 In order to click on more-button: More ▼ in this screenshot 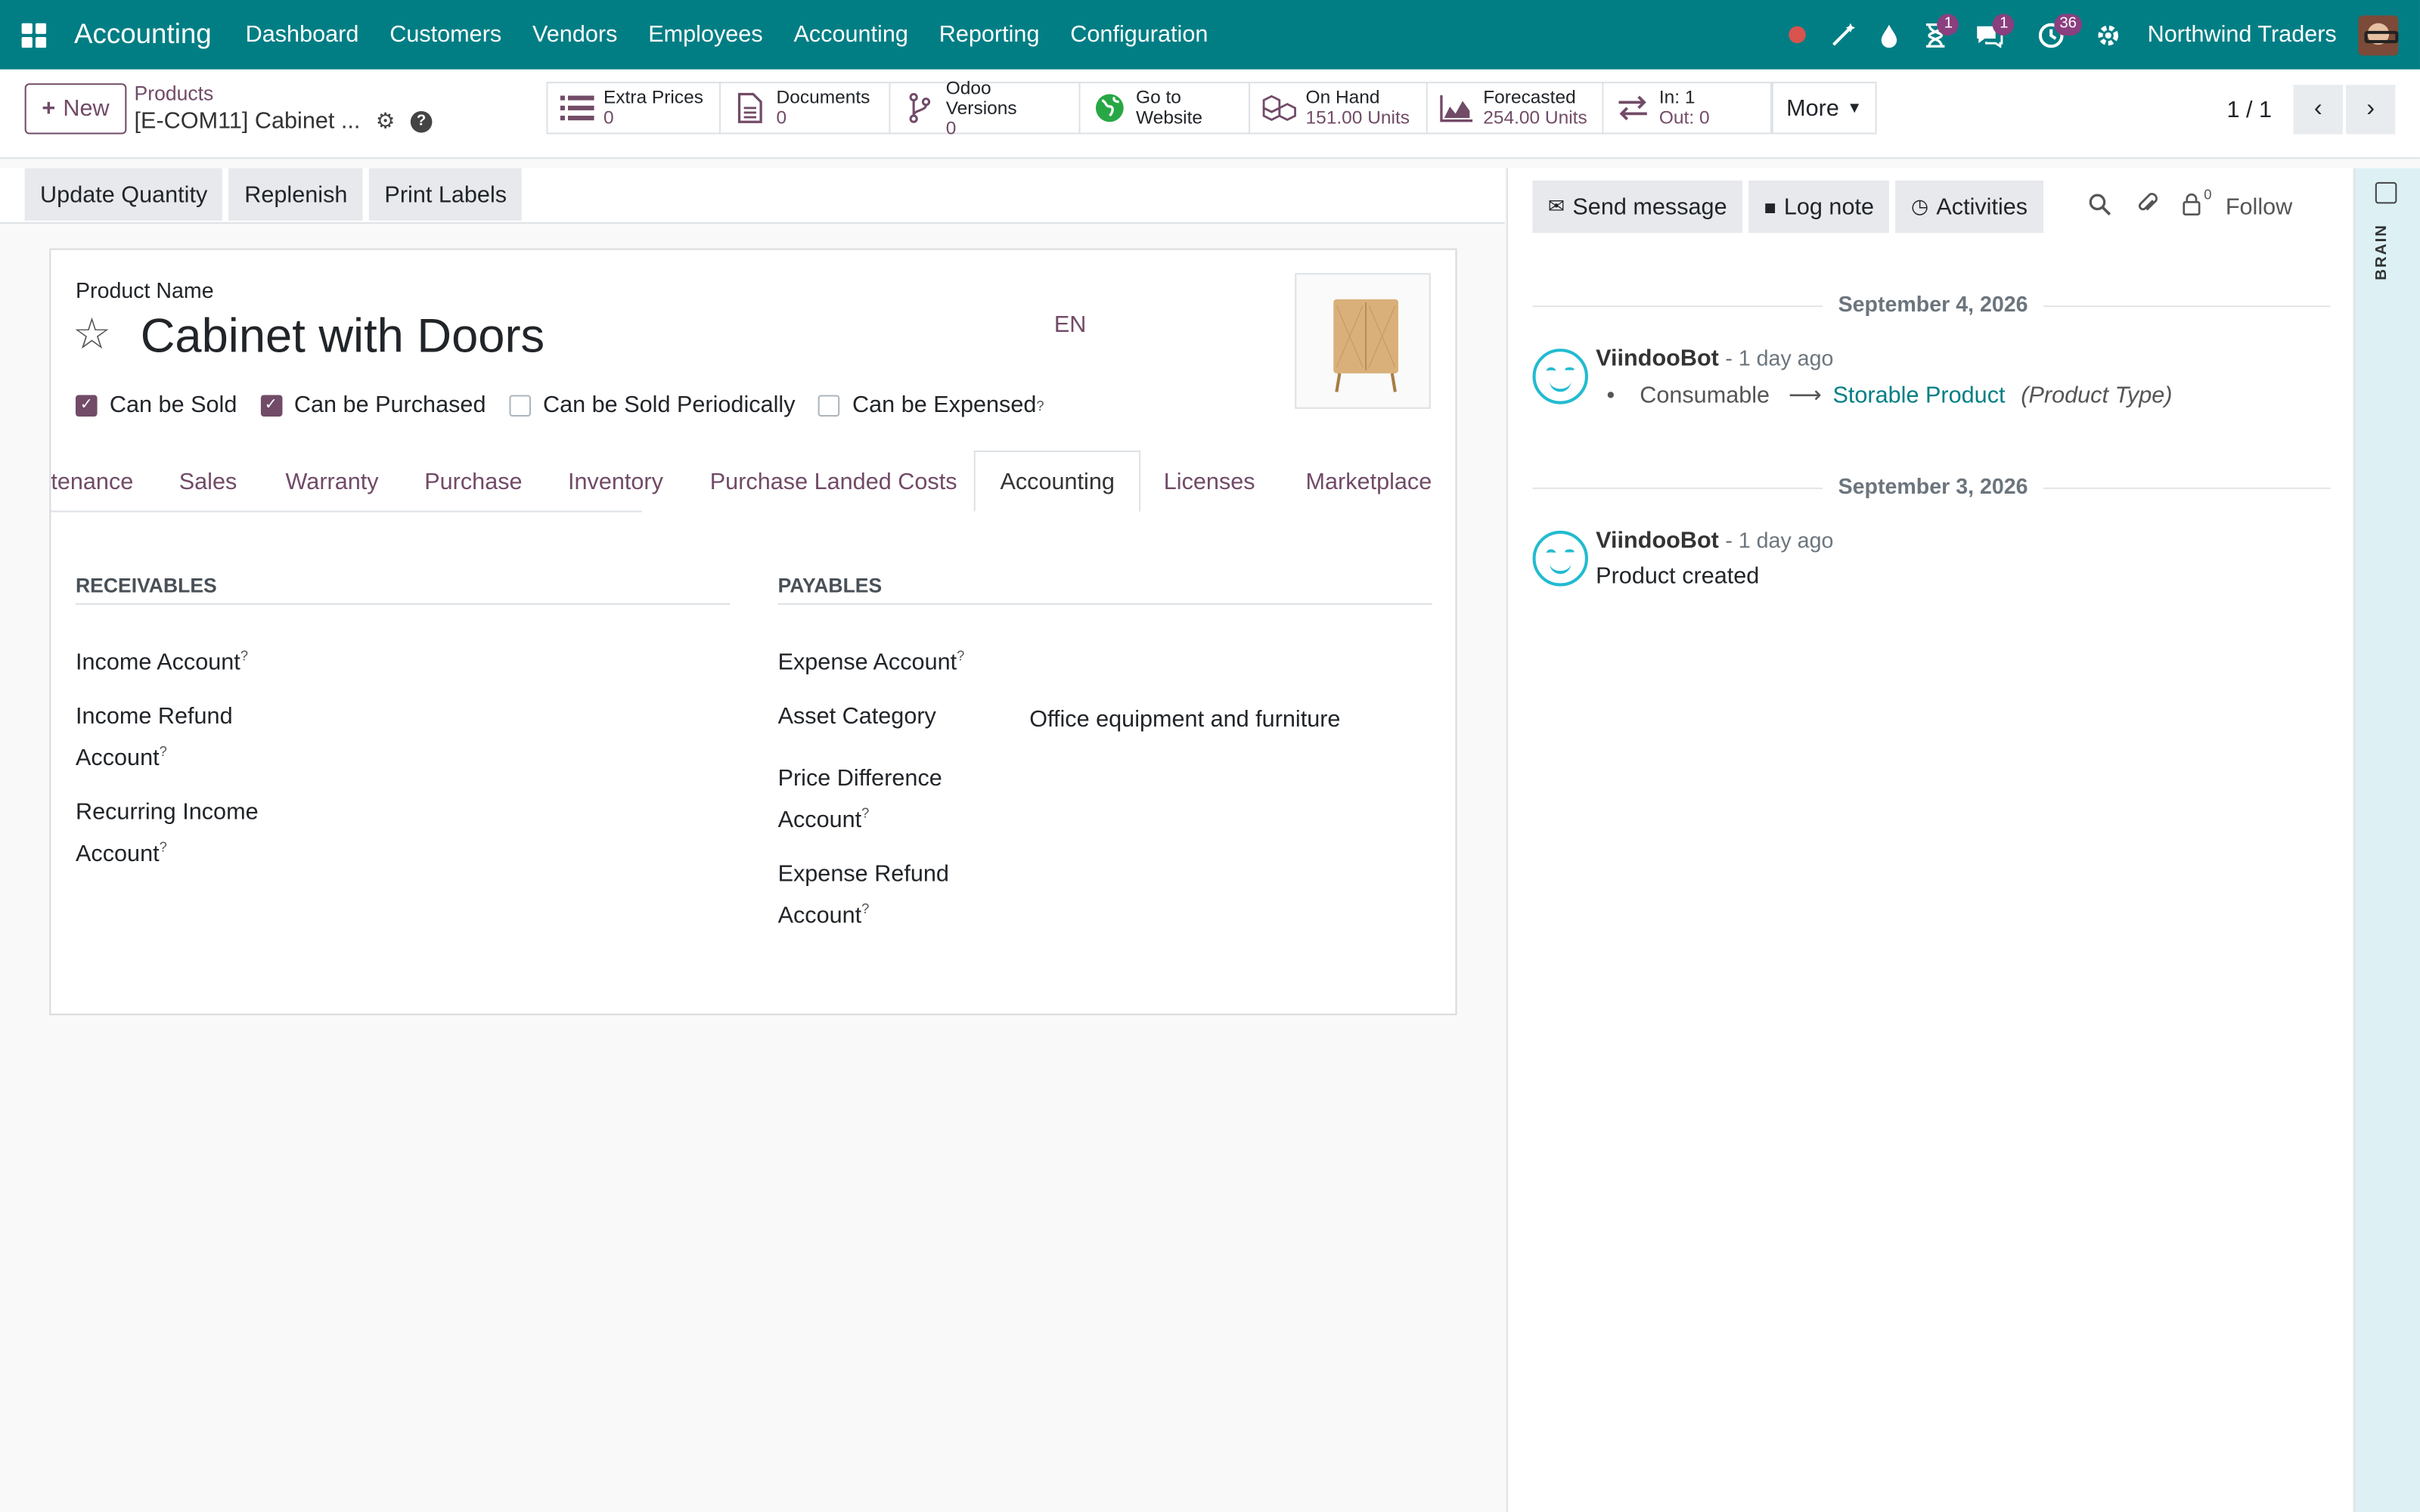, I will do `click(1824, 109)`.